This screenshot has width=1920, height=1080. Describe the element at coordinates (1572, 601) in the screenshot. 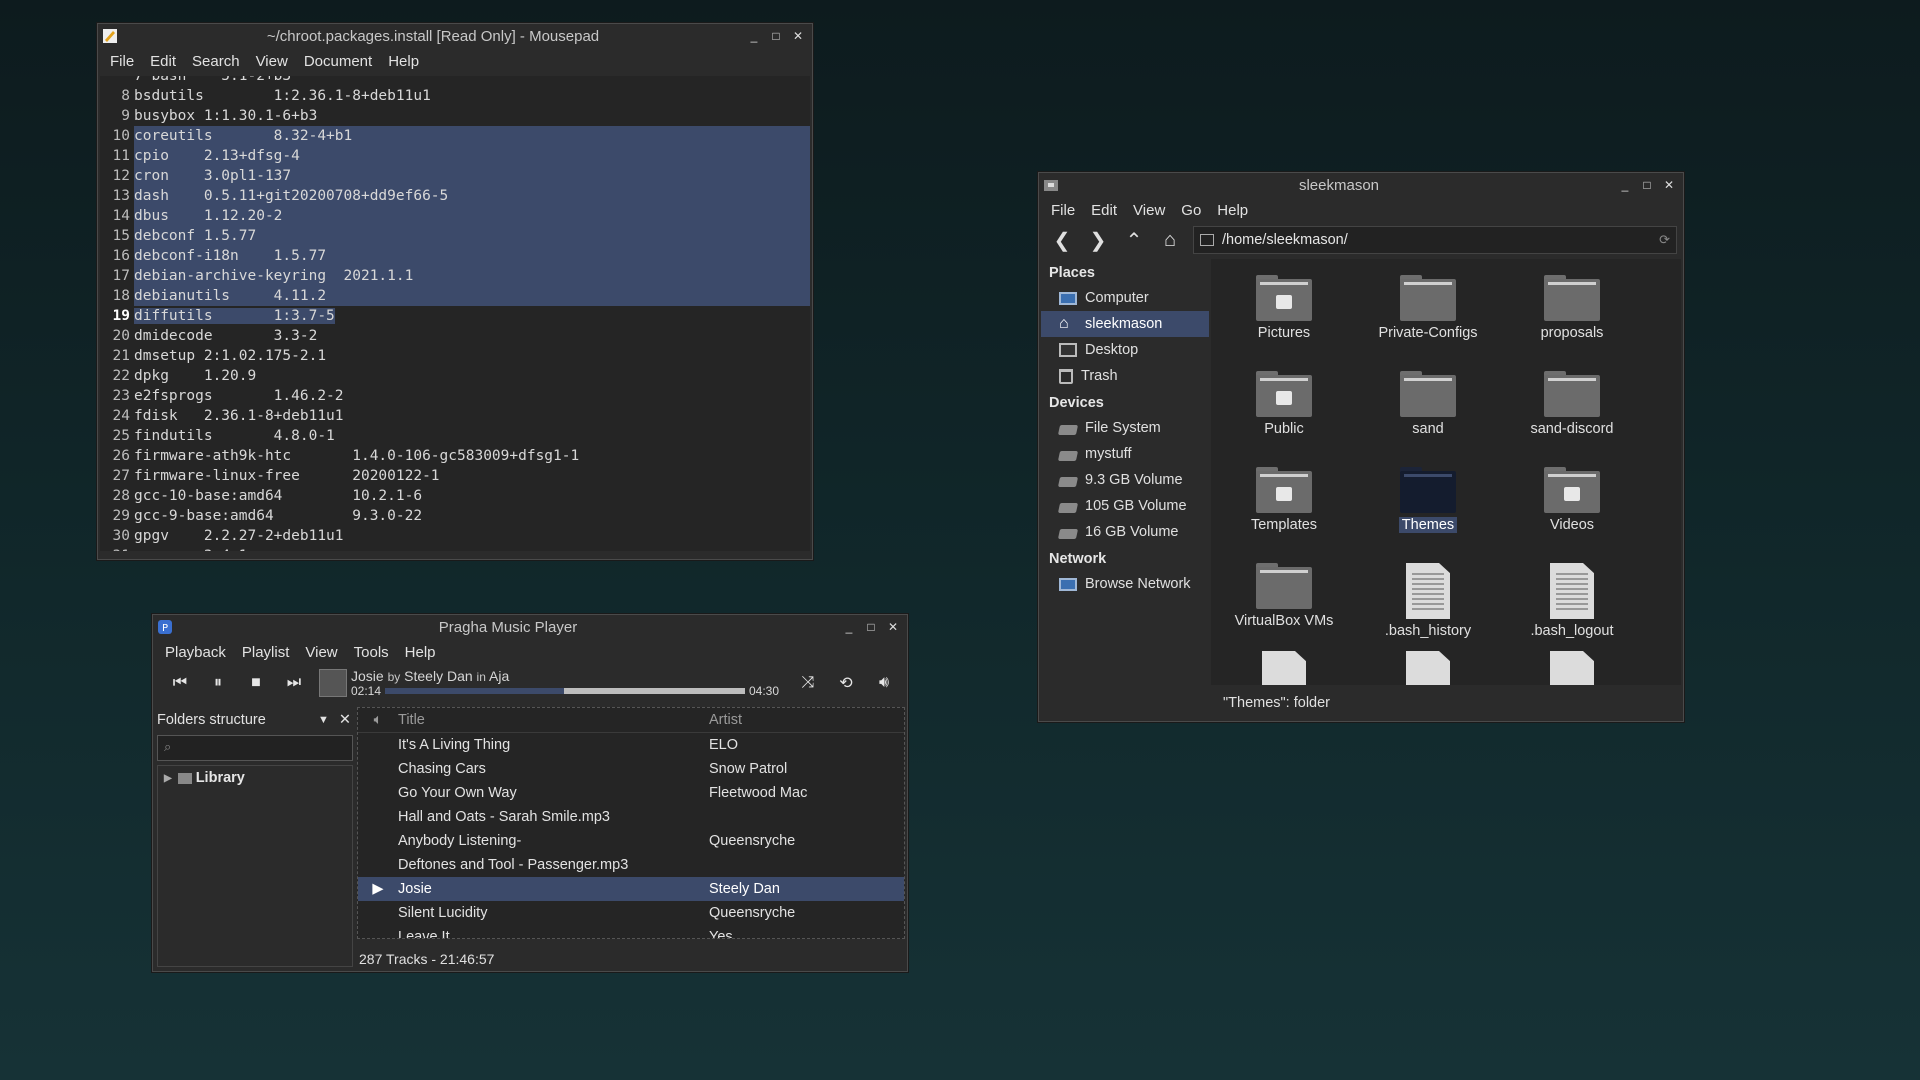

I see `file-item: .bash_logout` at that location.